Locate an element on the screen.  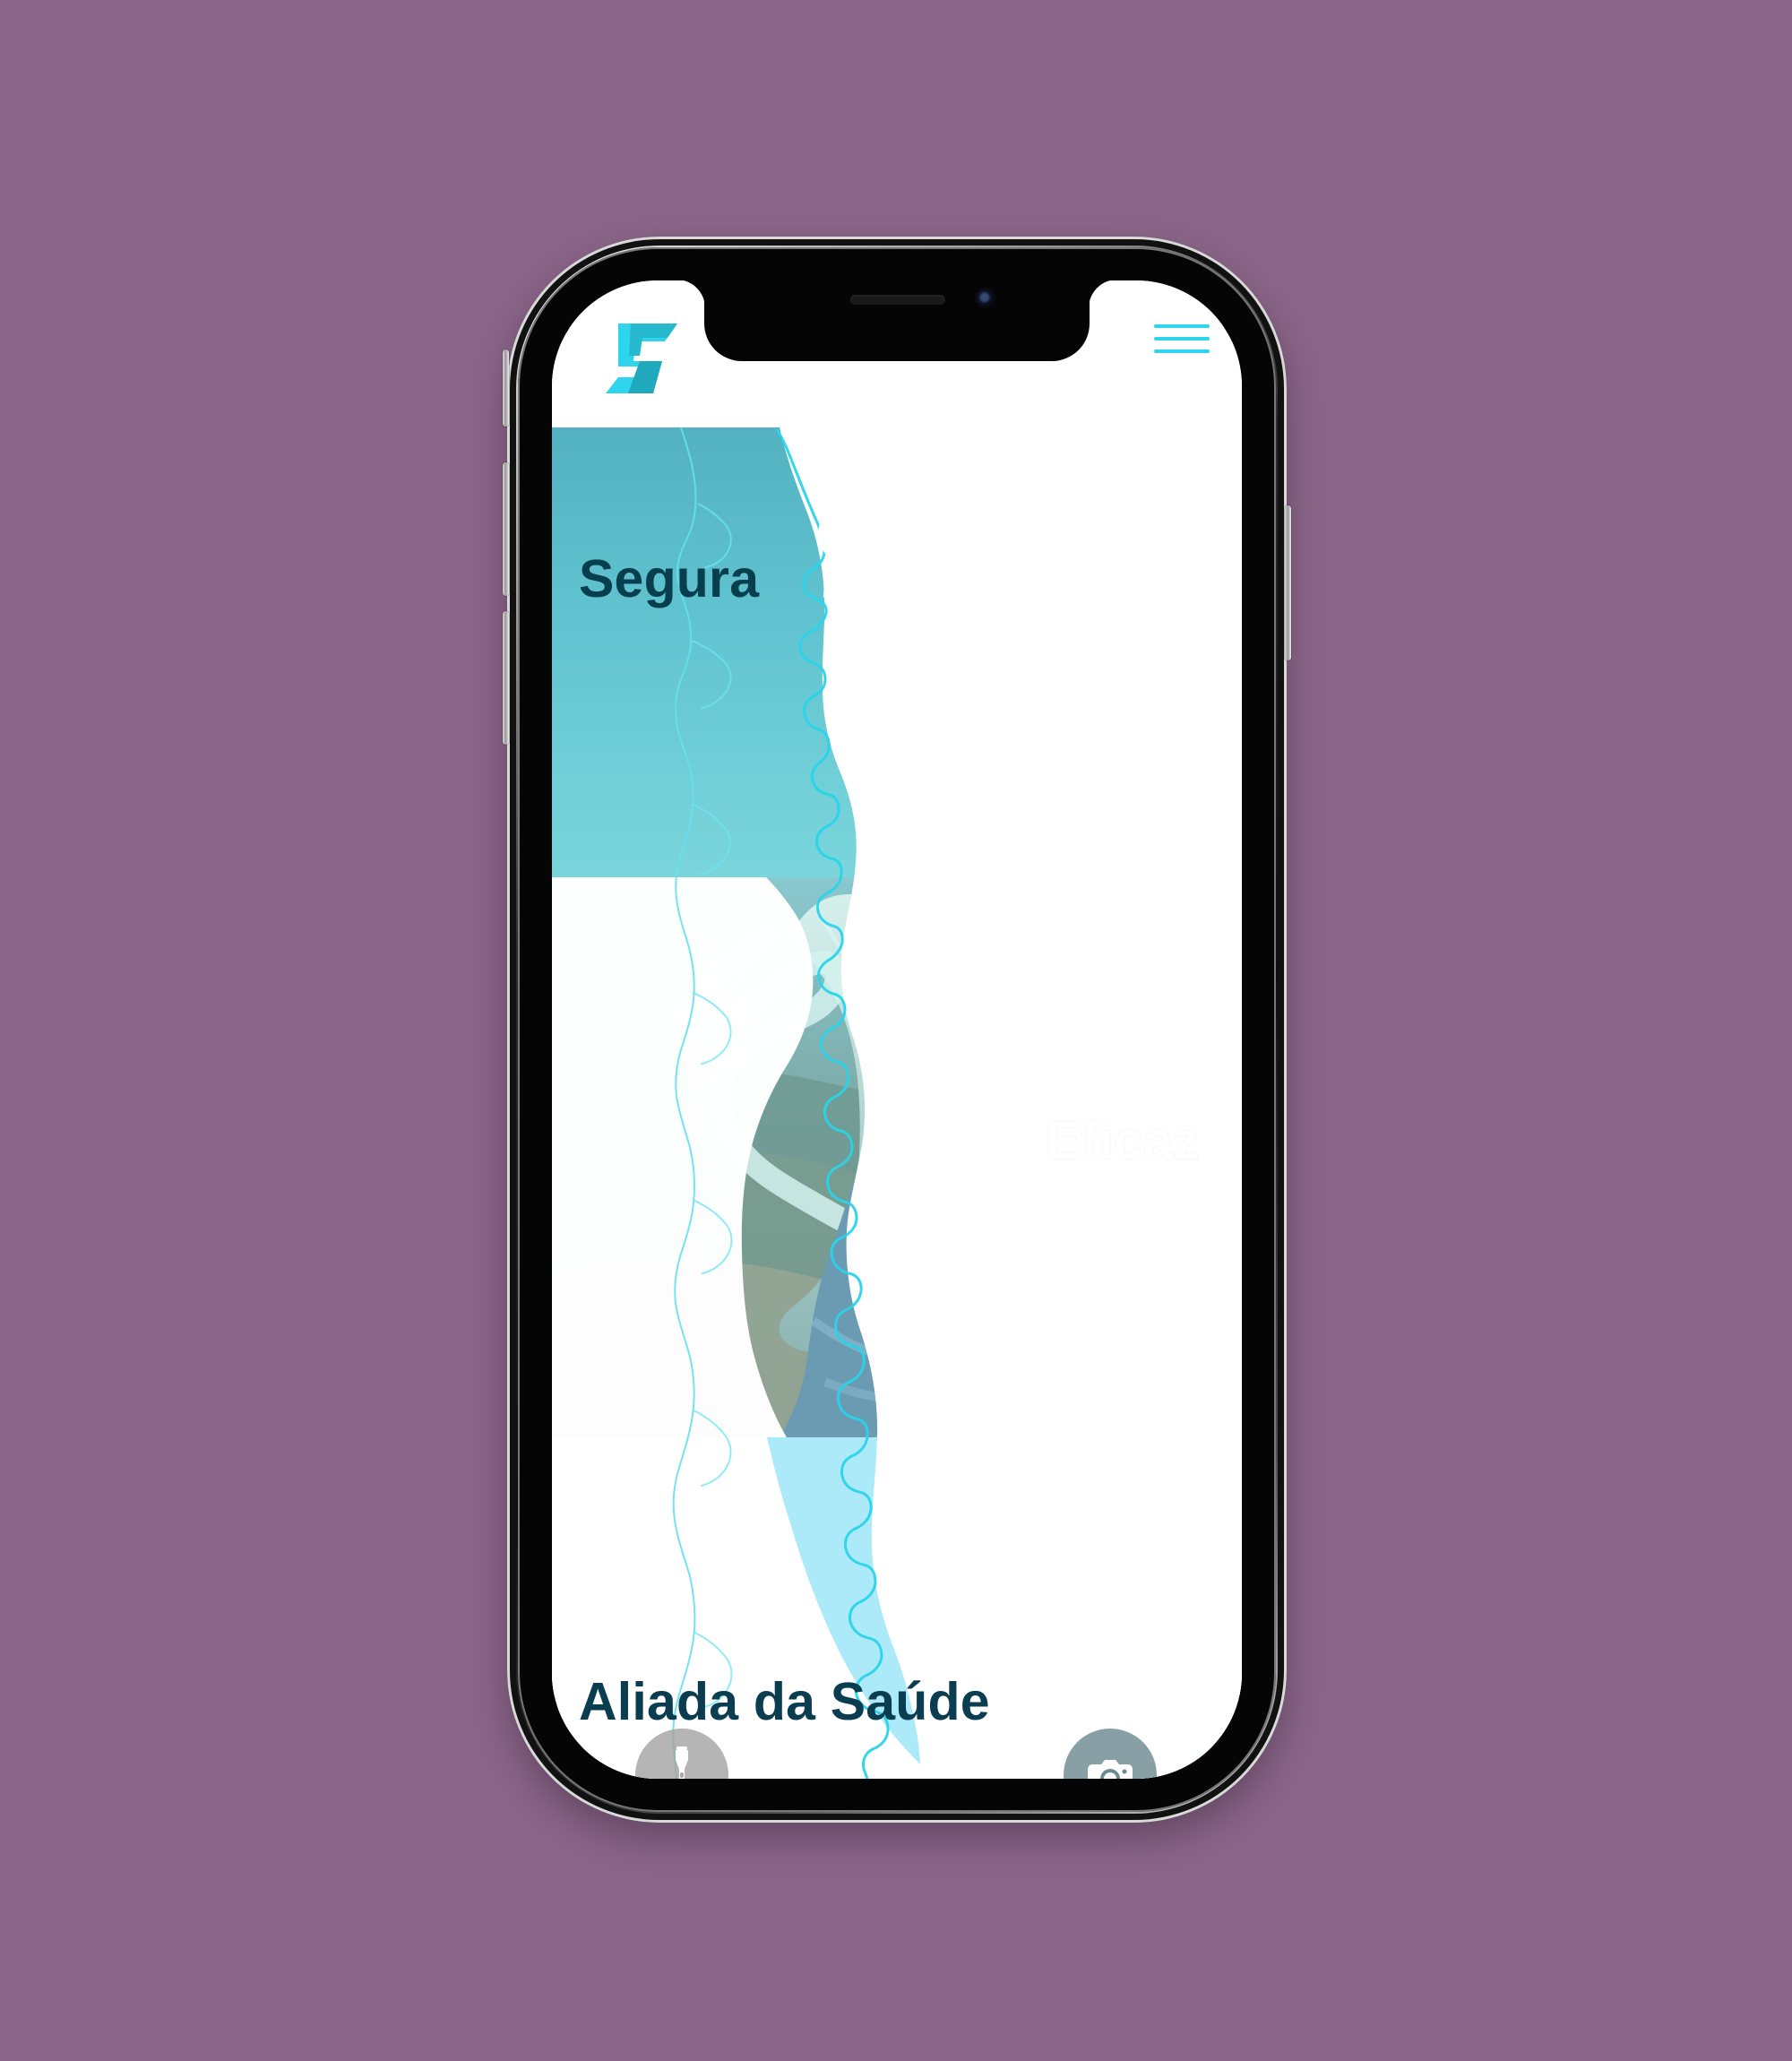
status-pill is located at coordinates (897, 576).